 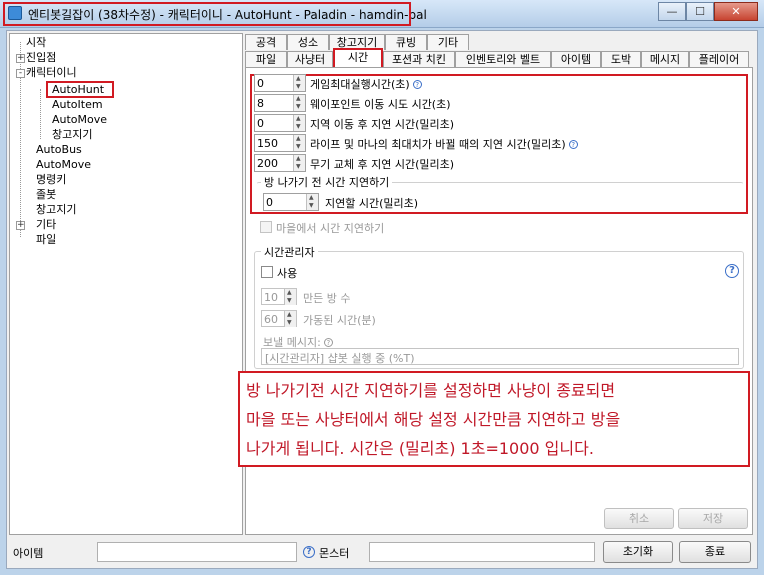 I want to click on tab-item: 아이템, so click(x=576, y=59).